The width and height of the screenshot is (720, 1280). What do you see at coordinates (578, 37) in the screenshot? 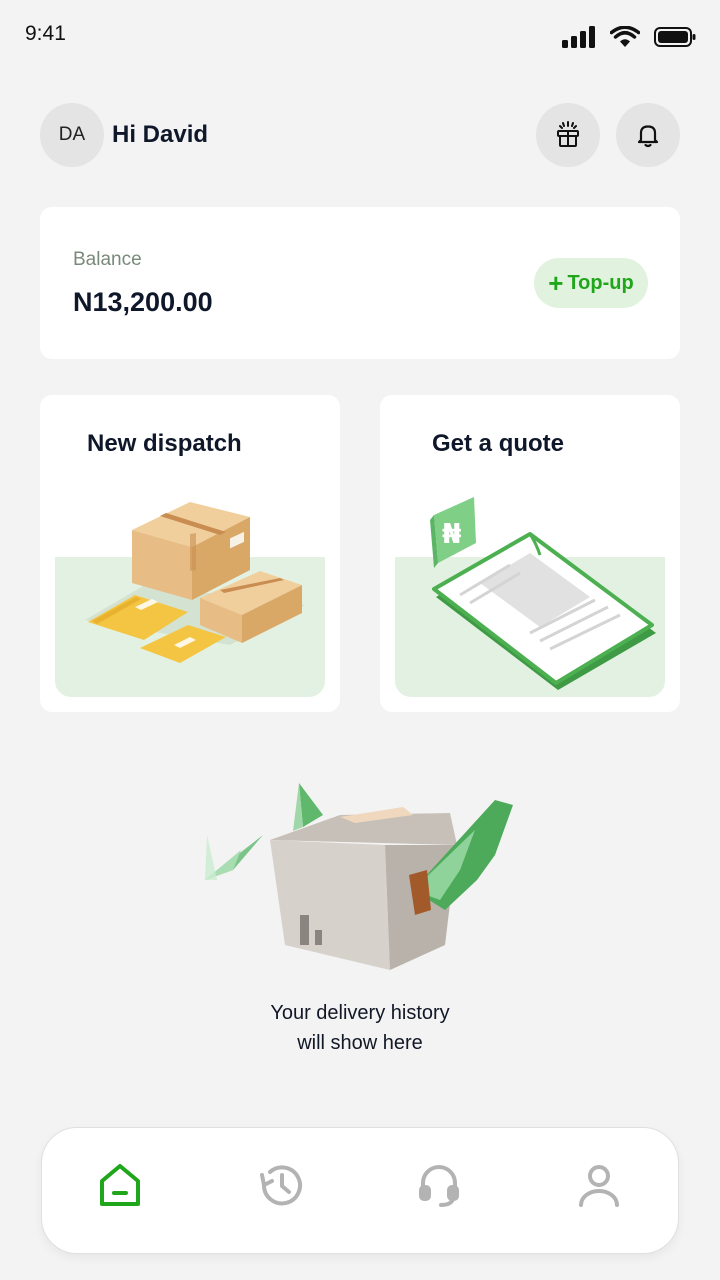
I see `signal-icon` at bounding box center [578, 37].